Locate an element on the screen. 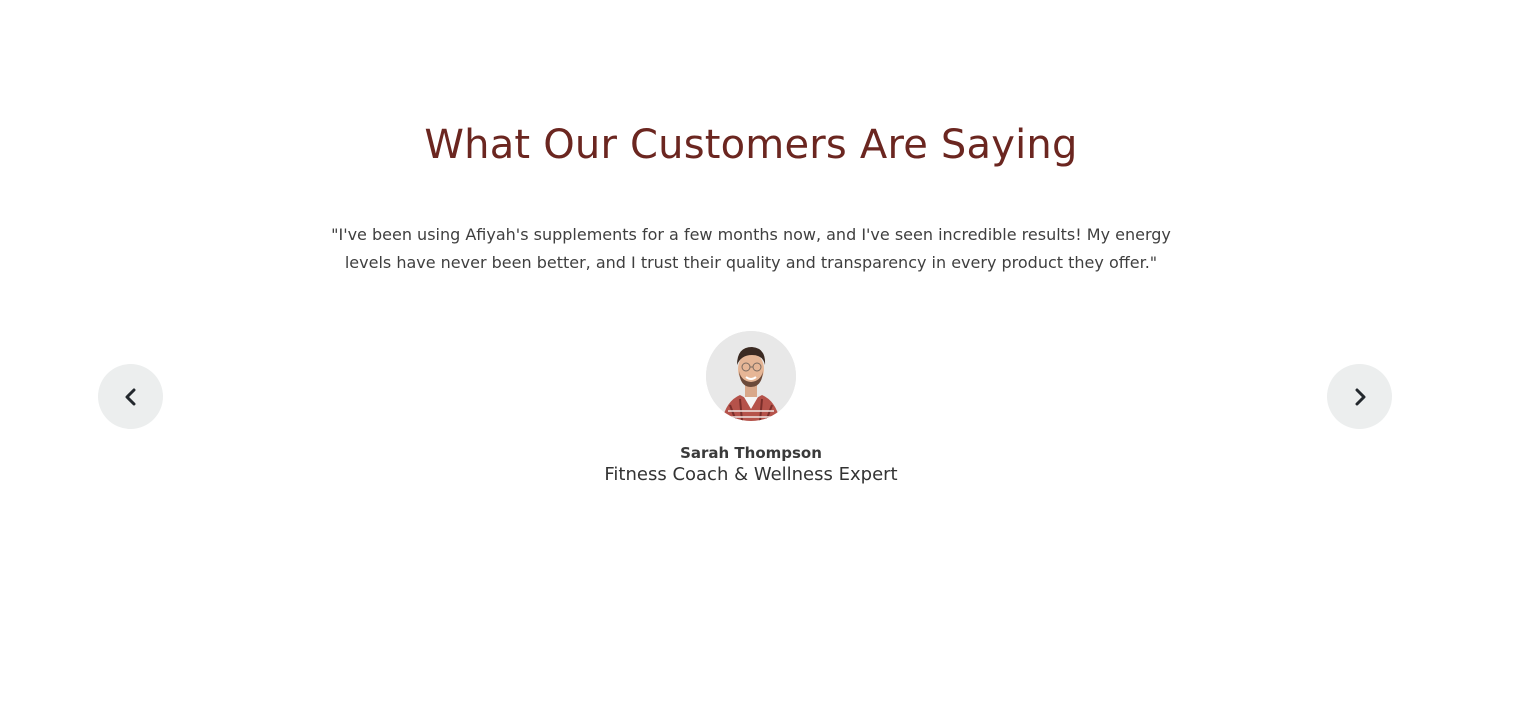 Image resolution: width=1525 pixels, height=720 pixels. author-name: Sarah Thompson is located at coordinates (751, 453).